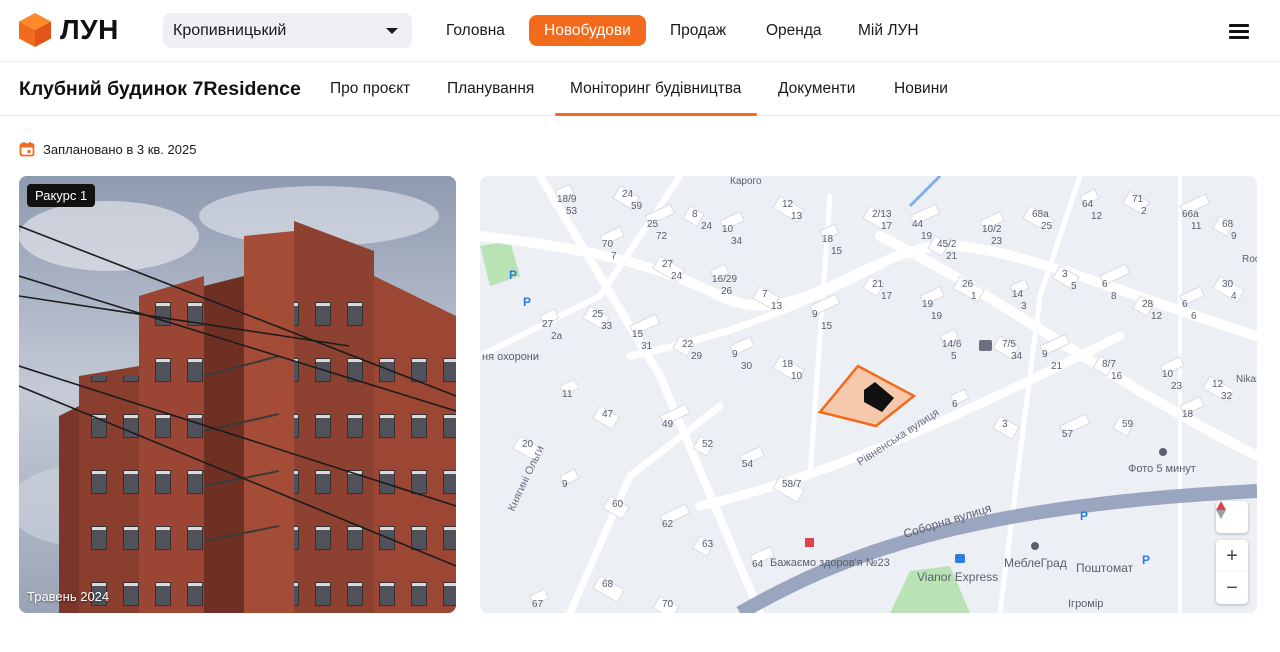 Image resolution: width=1280 pixels, height=652 pixels. What do you see at coordinates (1047, 226) in the screenshot?
I see `house-number-label: 25` at bounding box center [1047, 226].